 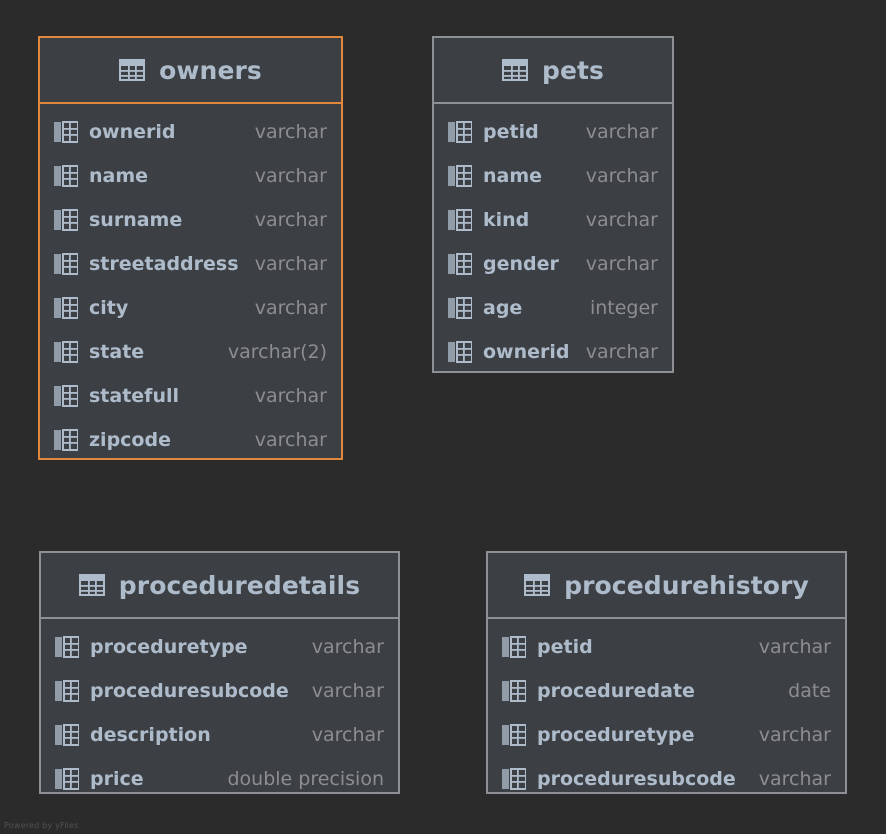 I want to click on column-name: streetaddress, so click(x=164, y=264).